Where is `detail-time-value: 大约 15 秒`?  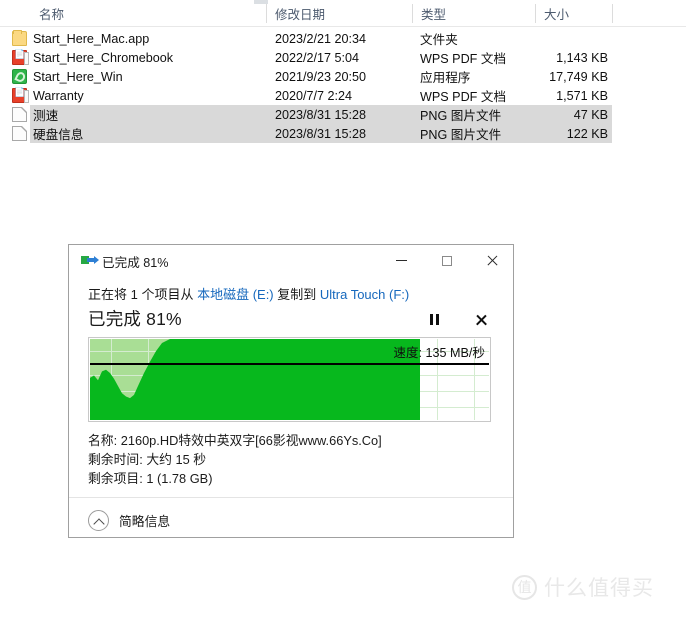
detail-time-value: 大约 15 秒 is located at coordinates (176, 459).